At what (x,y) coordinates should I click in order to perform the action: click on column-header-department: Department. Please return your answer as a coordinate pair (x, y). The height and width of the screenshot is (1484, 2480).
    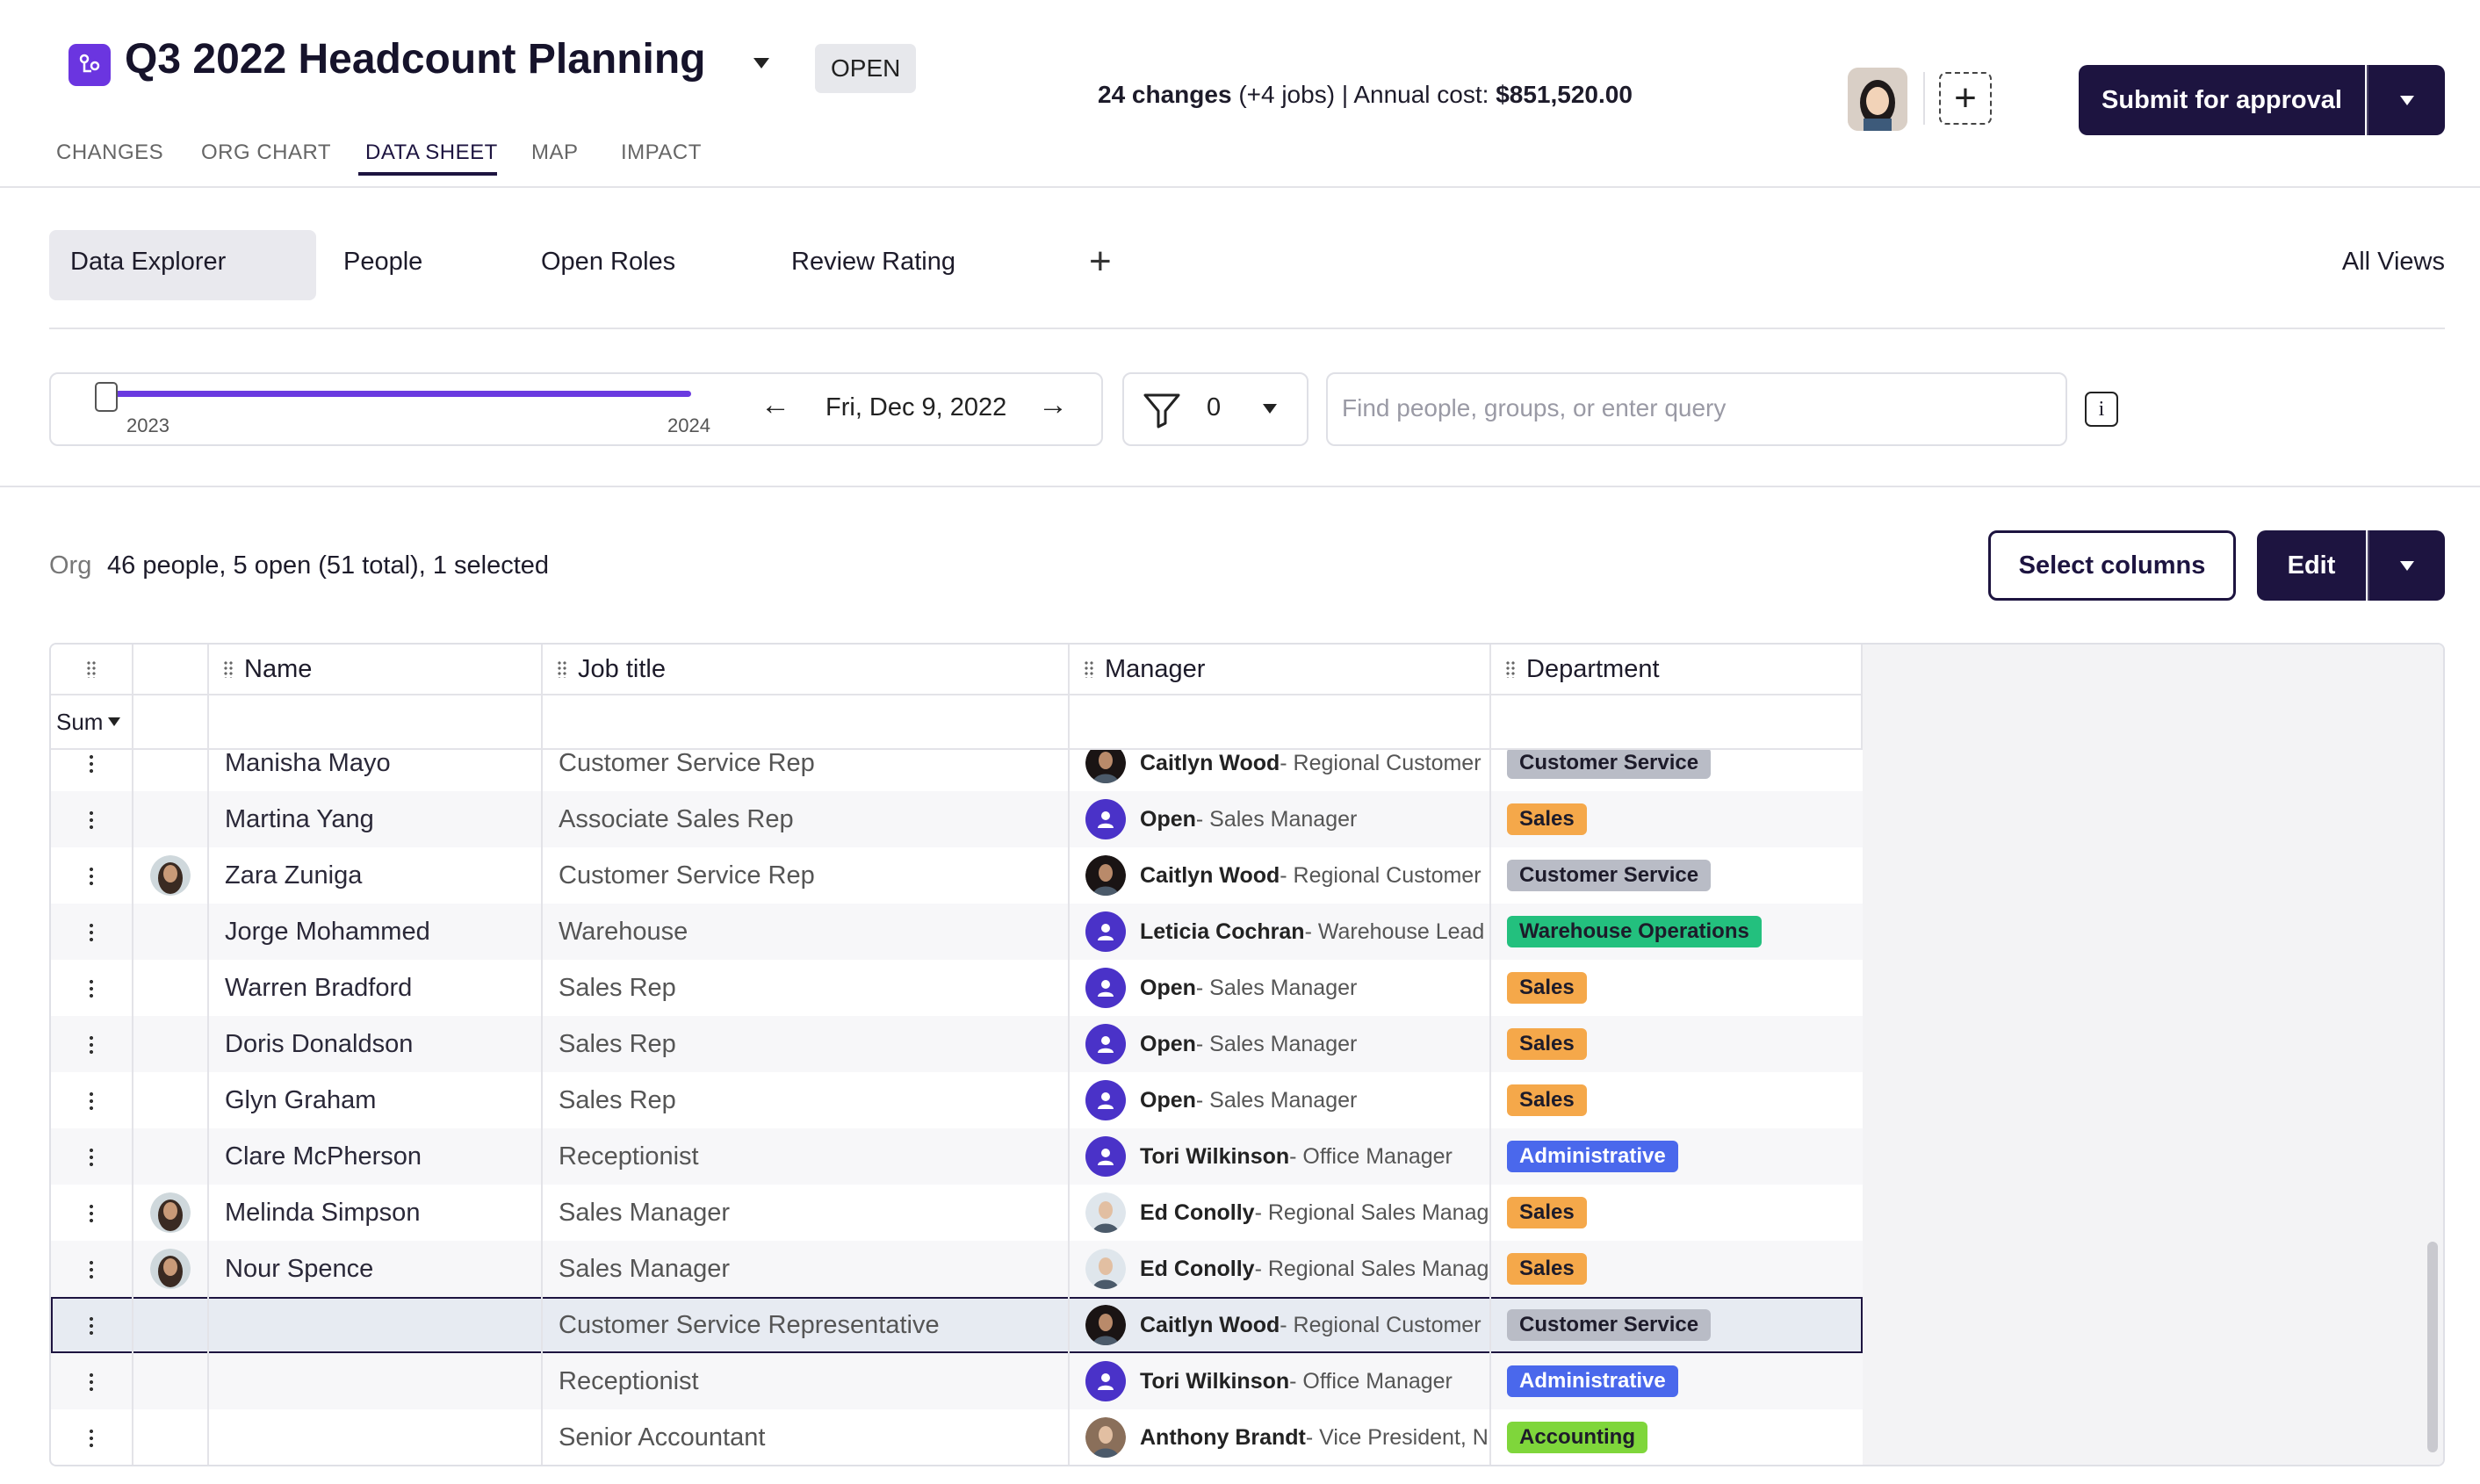
    Looking at the image, I should click on (1677, 670).